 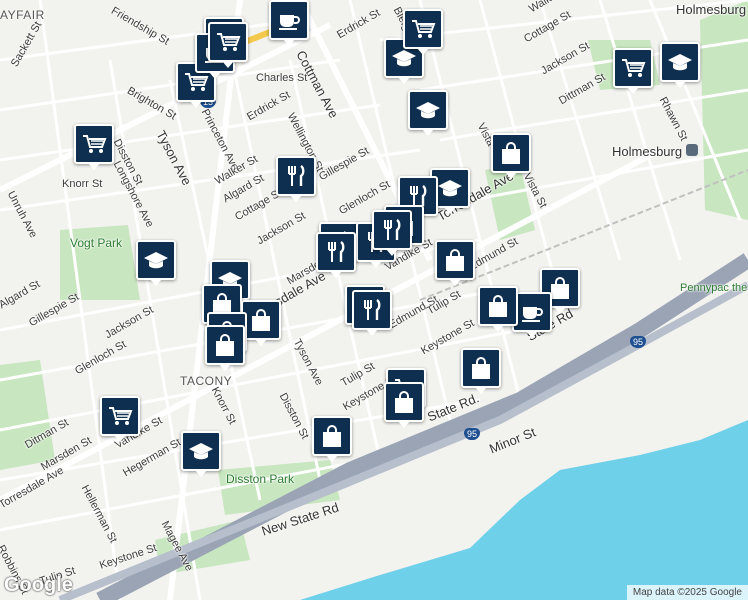 What do you see at coordinates (692, 150) in the screenshot?
I see `transit-station-icon` at bounding box center [692, 150].